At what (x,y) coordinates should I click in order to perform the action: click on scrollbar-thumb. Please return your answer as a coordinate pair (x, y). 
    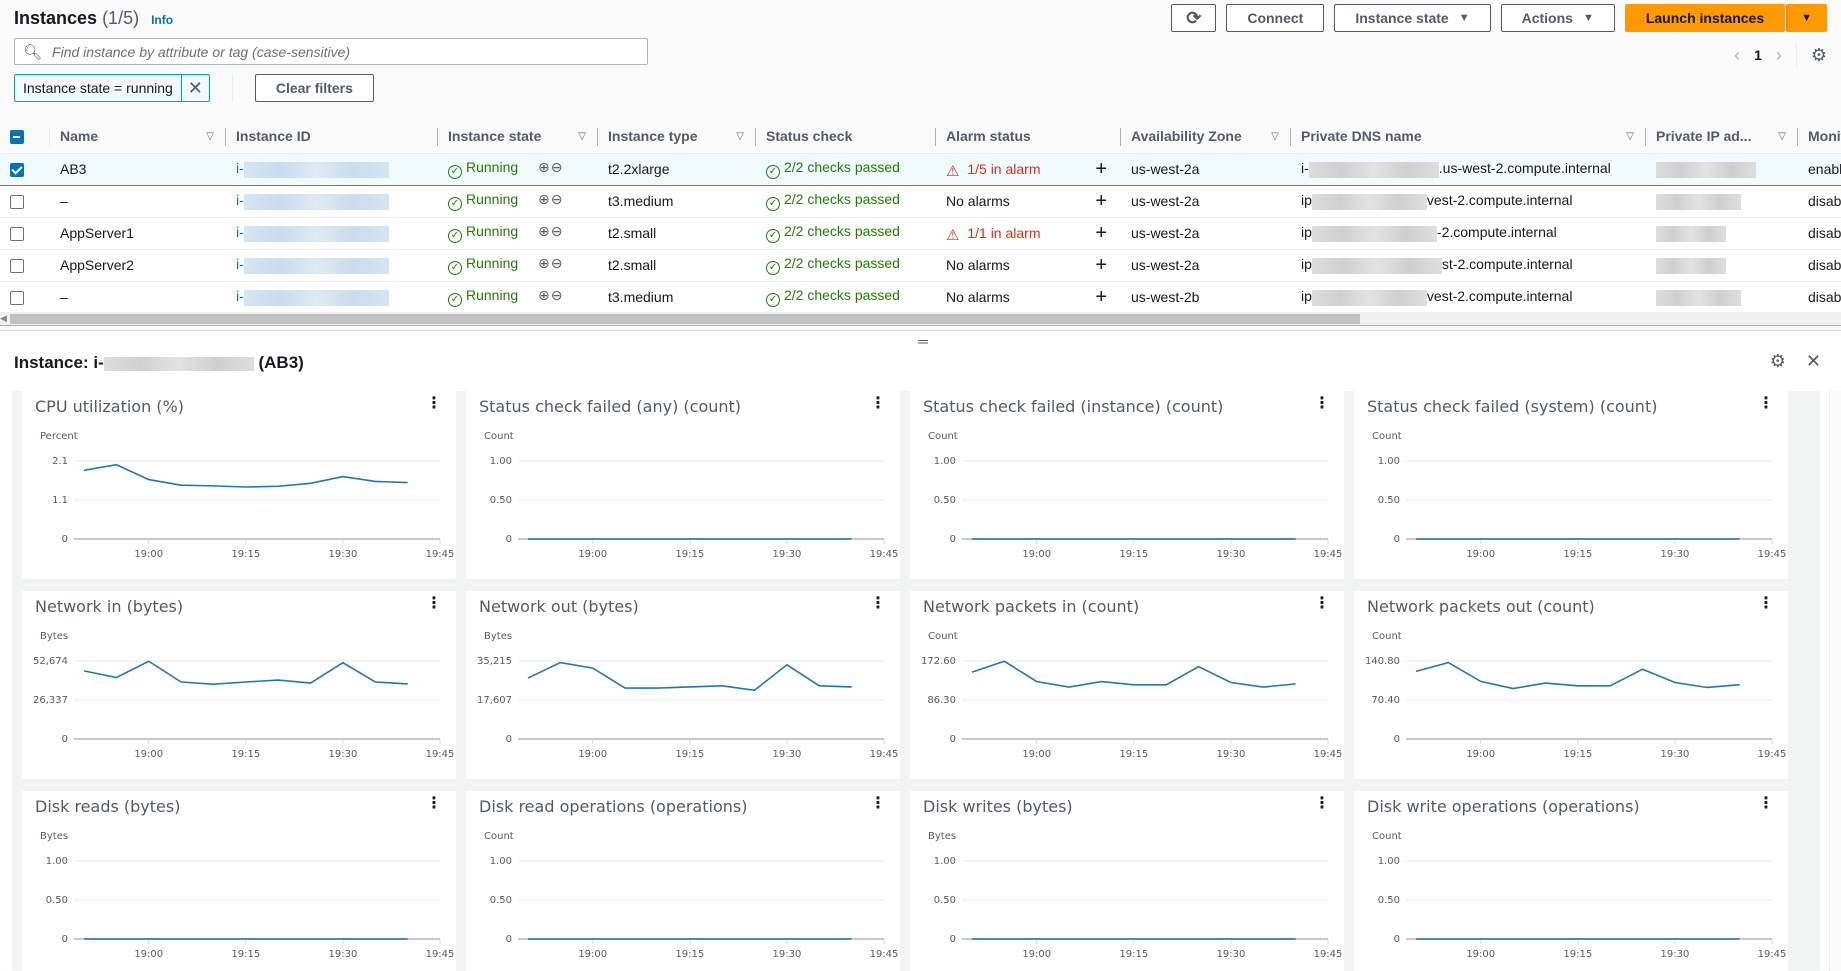
    Looking at the image, I should click on (685, 319).